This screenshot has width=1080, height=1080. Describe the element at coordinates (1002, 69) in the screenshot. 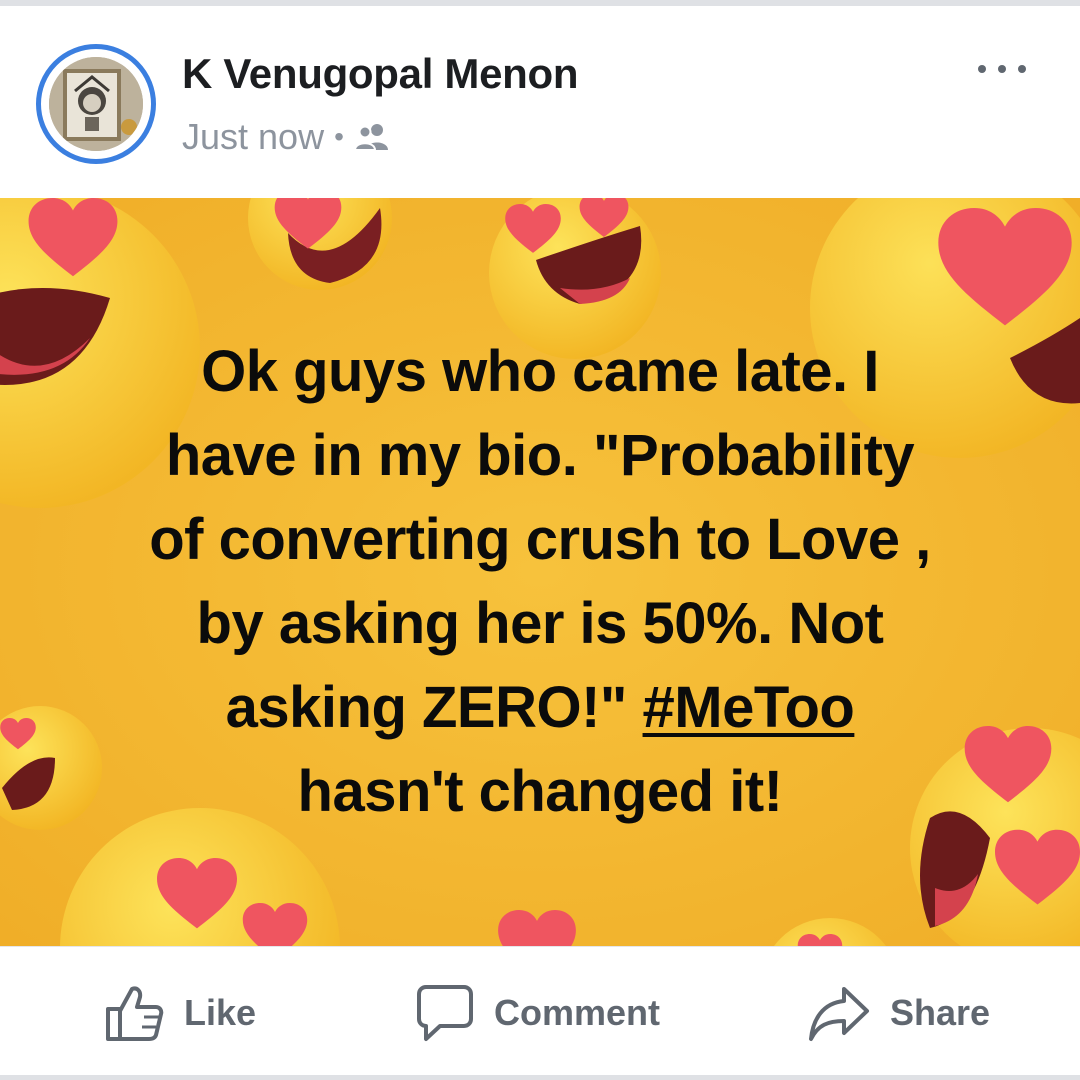

I see `more-options-icon` at that location.